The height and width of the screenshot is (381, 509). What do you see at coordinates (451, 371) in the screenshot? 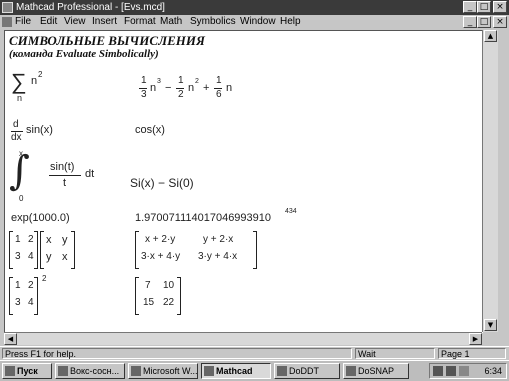
I see `speaker-icon` at bounding box center [451, 371].